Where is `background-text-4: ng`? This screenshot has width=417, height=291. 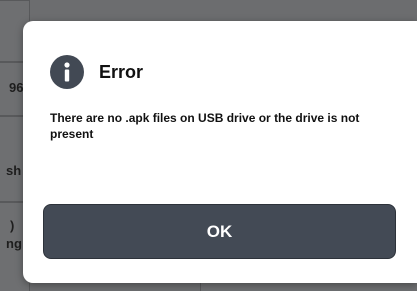 background-text-4: ng is located at coordinates (14, 243).